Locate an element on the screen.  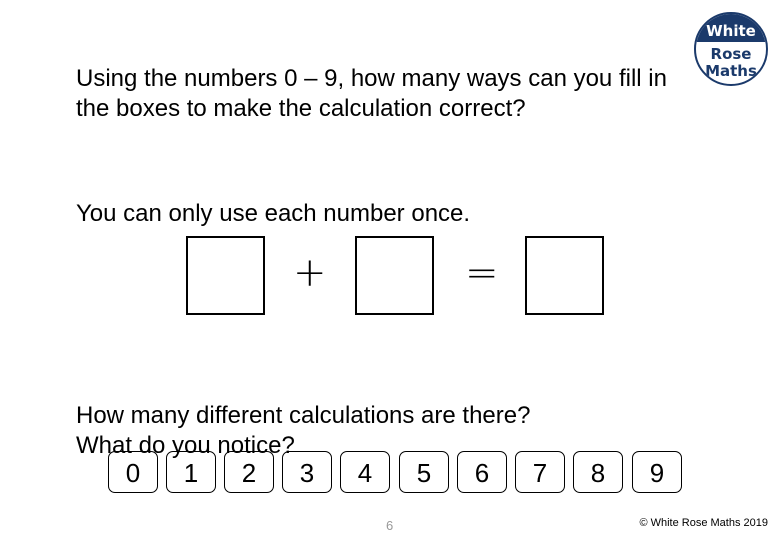
plus-sign: + is located at coordinates (310, 273).